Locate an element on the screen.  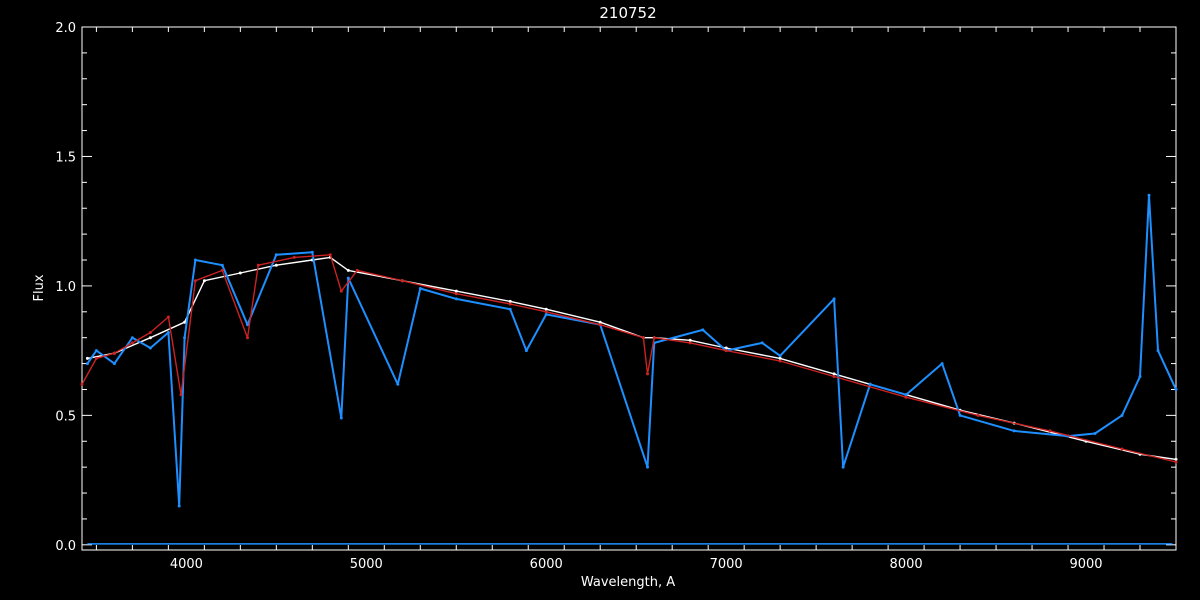
x-tick-label: 5000 is located at coordinates (366, 564).